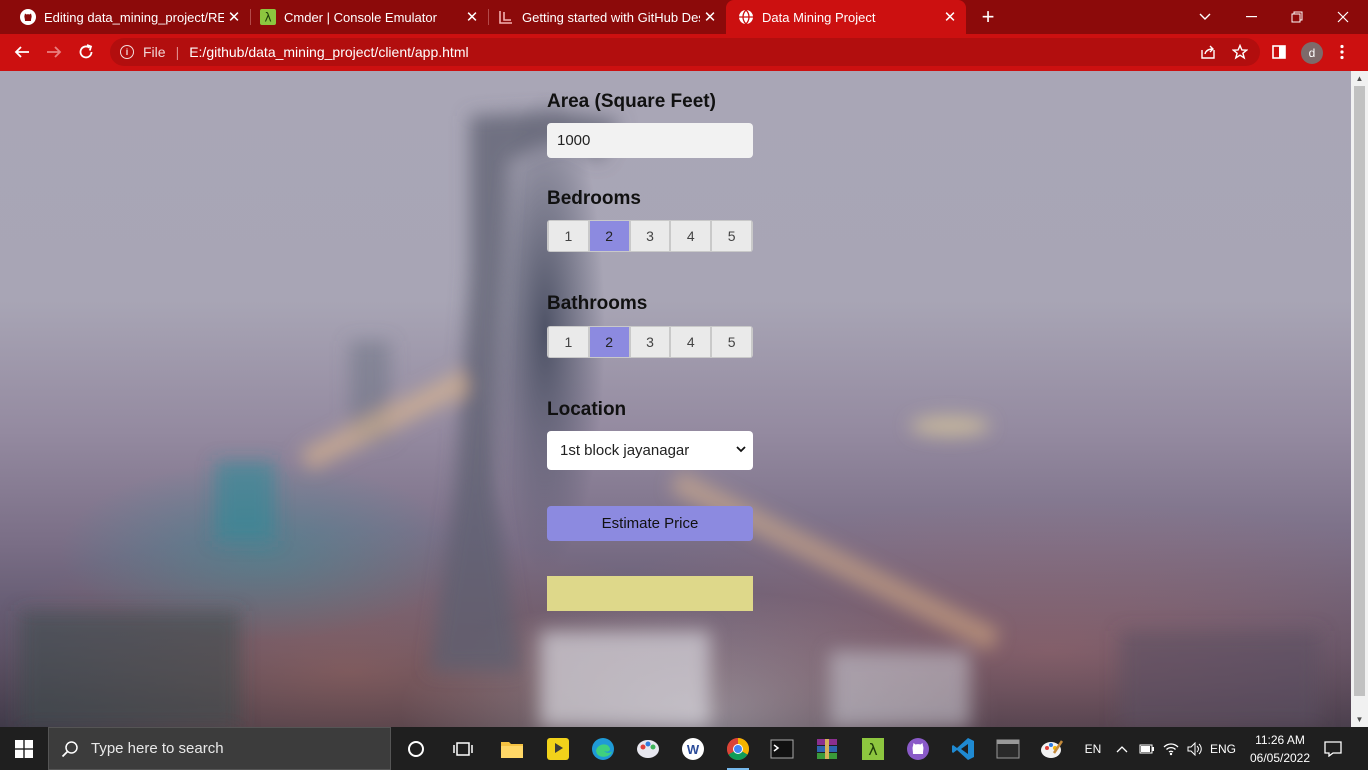  Describe the element at coordinates (69, 748) in the screenshot. I see `search-icon` at that location.